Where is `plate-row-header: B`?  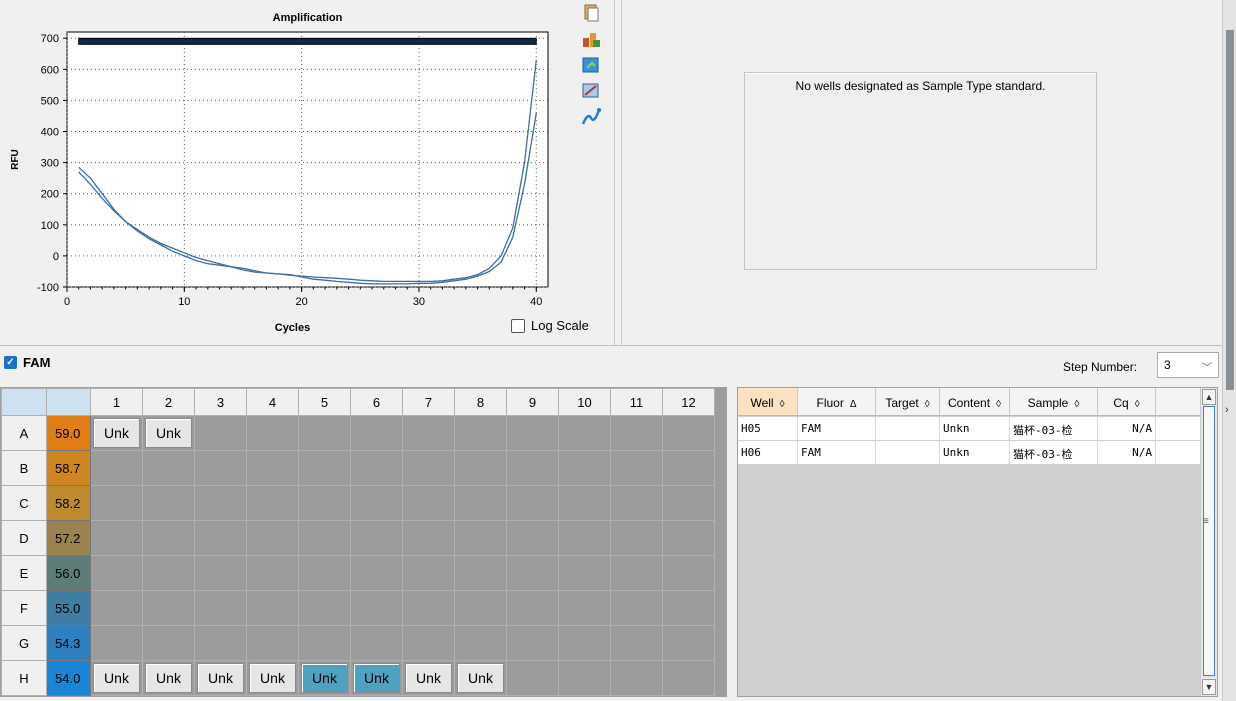 plate-row-header: B is located at coordinates (24, 468).